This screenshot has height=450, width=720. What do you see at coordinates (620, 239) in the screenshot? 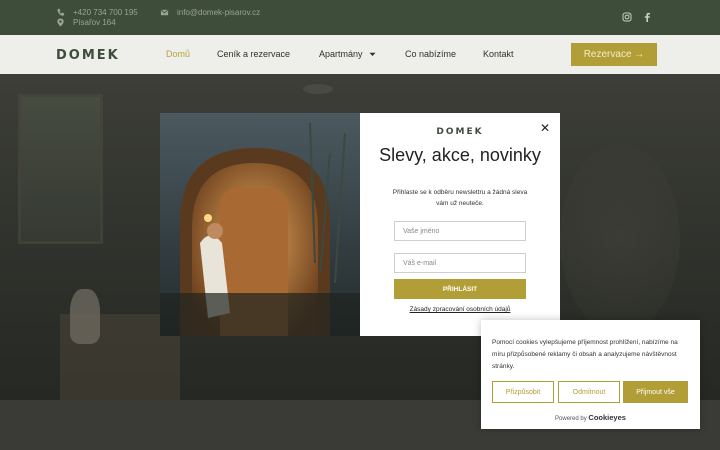
I see `hero-plant` at bounding box center [620, 239].